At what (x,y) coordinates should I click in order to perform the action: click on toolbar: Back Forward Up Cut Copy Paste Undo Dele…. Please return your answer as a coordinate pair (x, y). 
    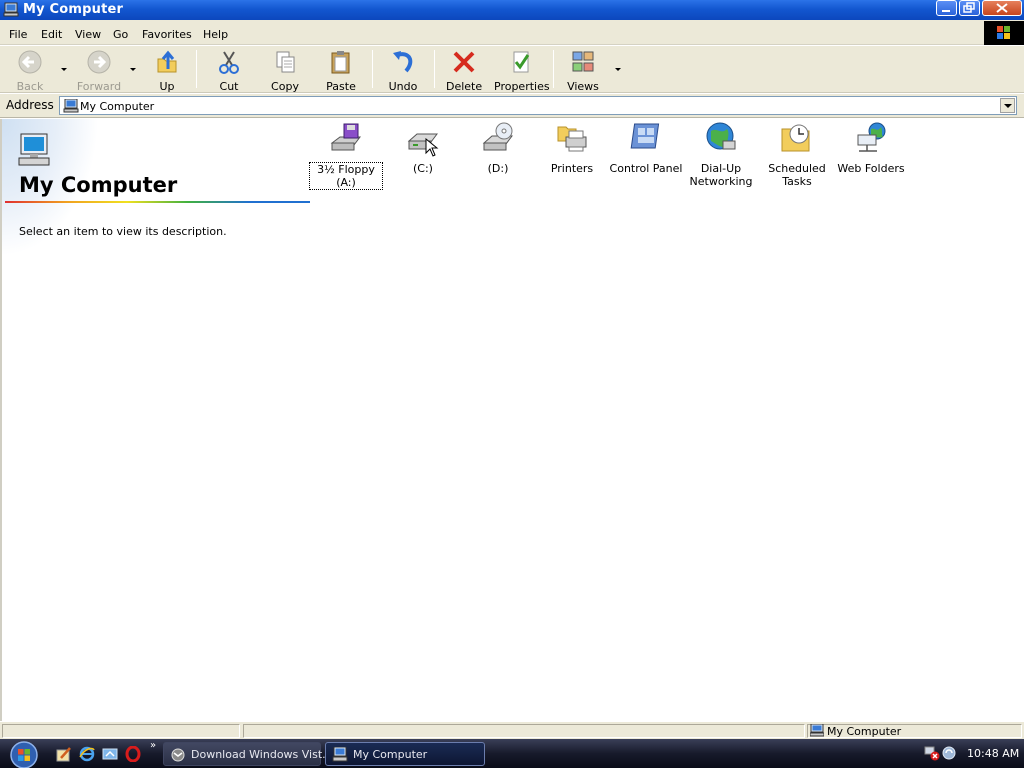
    Looking at the image, I should click on (512, 69).